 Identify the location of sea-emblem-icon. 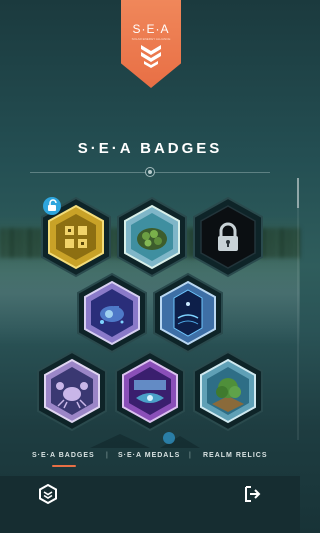
(151, 56).